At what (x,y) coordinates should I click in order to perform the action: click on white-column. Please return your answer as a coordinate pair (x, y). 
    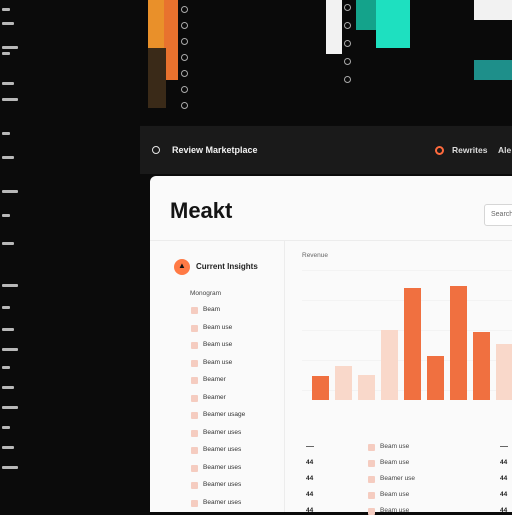
    Looking at the image, I should click on (334, 27).